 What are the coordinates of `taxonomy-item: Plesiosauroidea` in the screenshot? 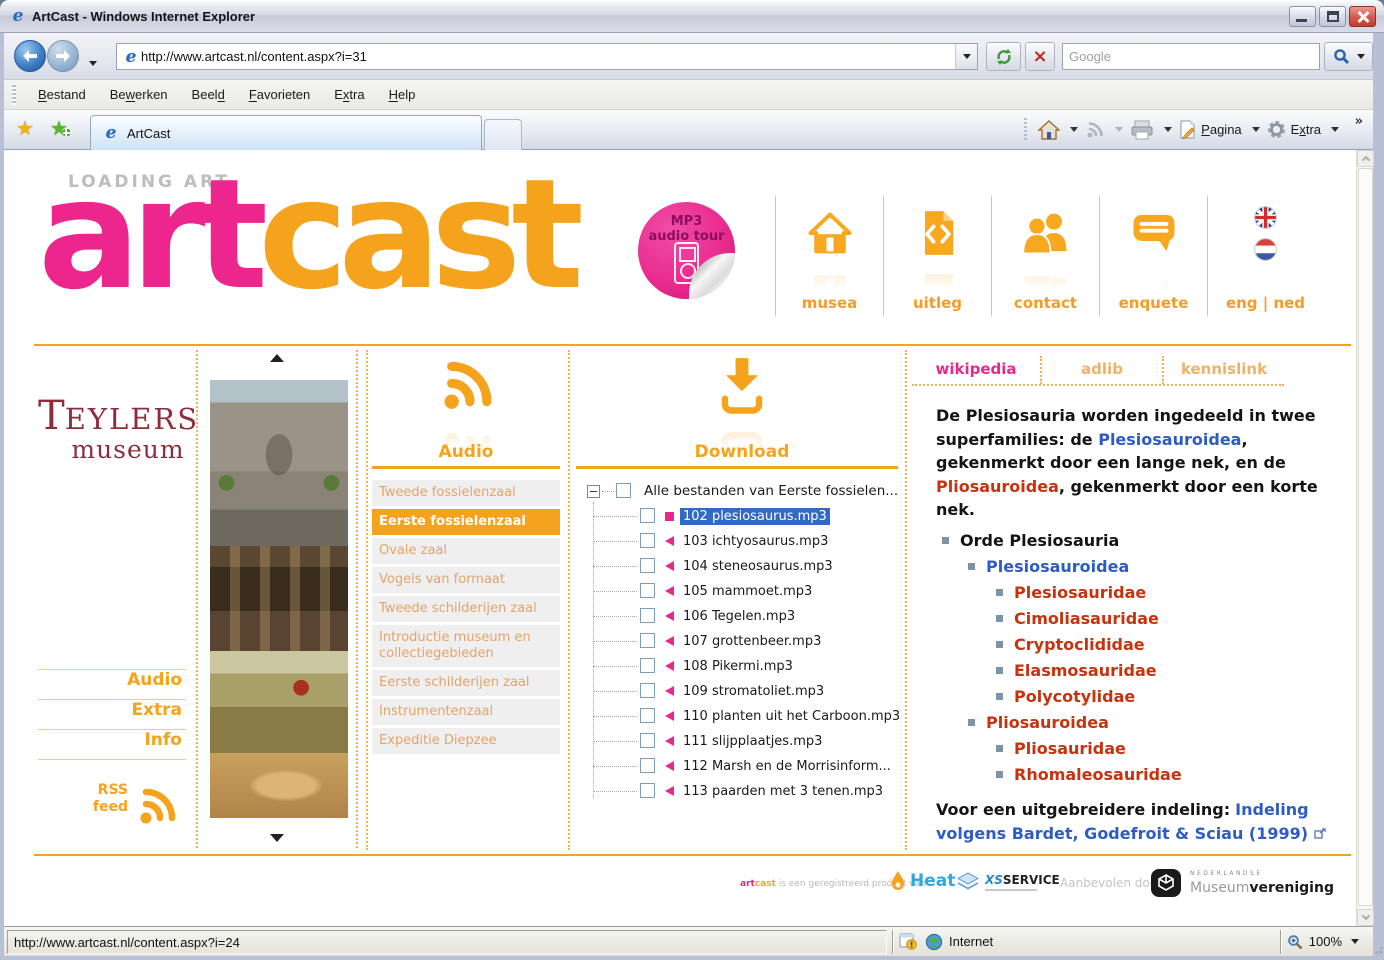 It's located at (1130, 567).